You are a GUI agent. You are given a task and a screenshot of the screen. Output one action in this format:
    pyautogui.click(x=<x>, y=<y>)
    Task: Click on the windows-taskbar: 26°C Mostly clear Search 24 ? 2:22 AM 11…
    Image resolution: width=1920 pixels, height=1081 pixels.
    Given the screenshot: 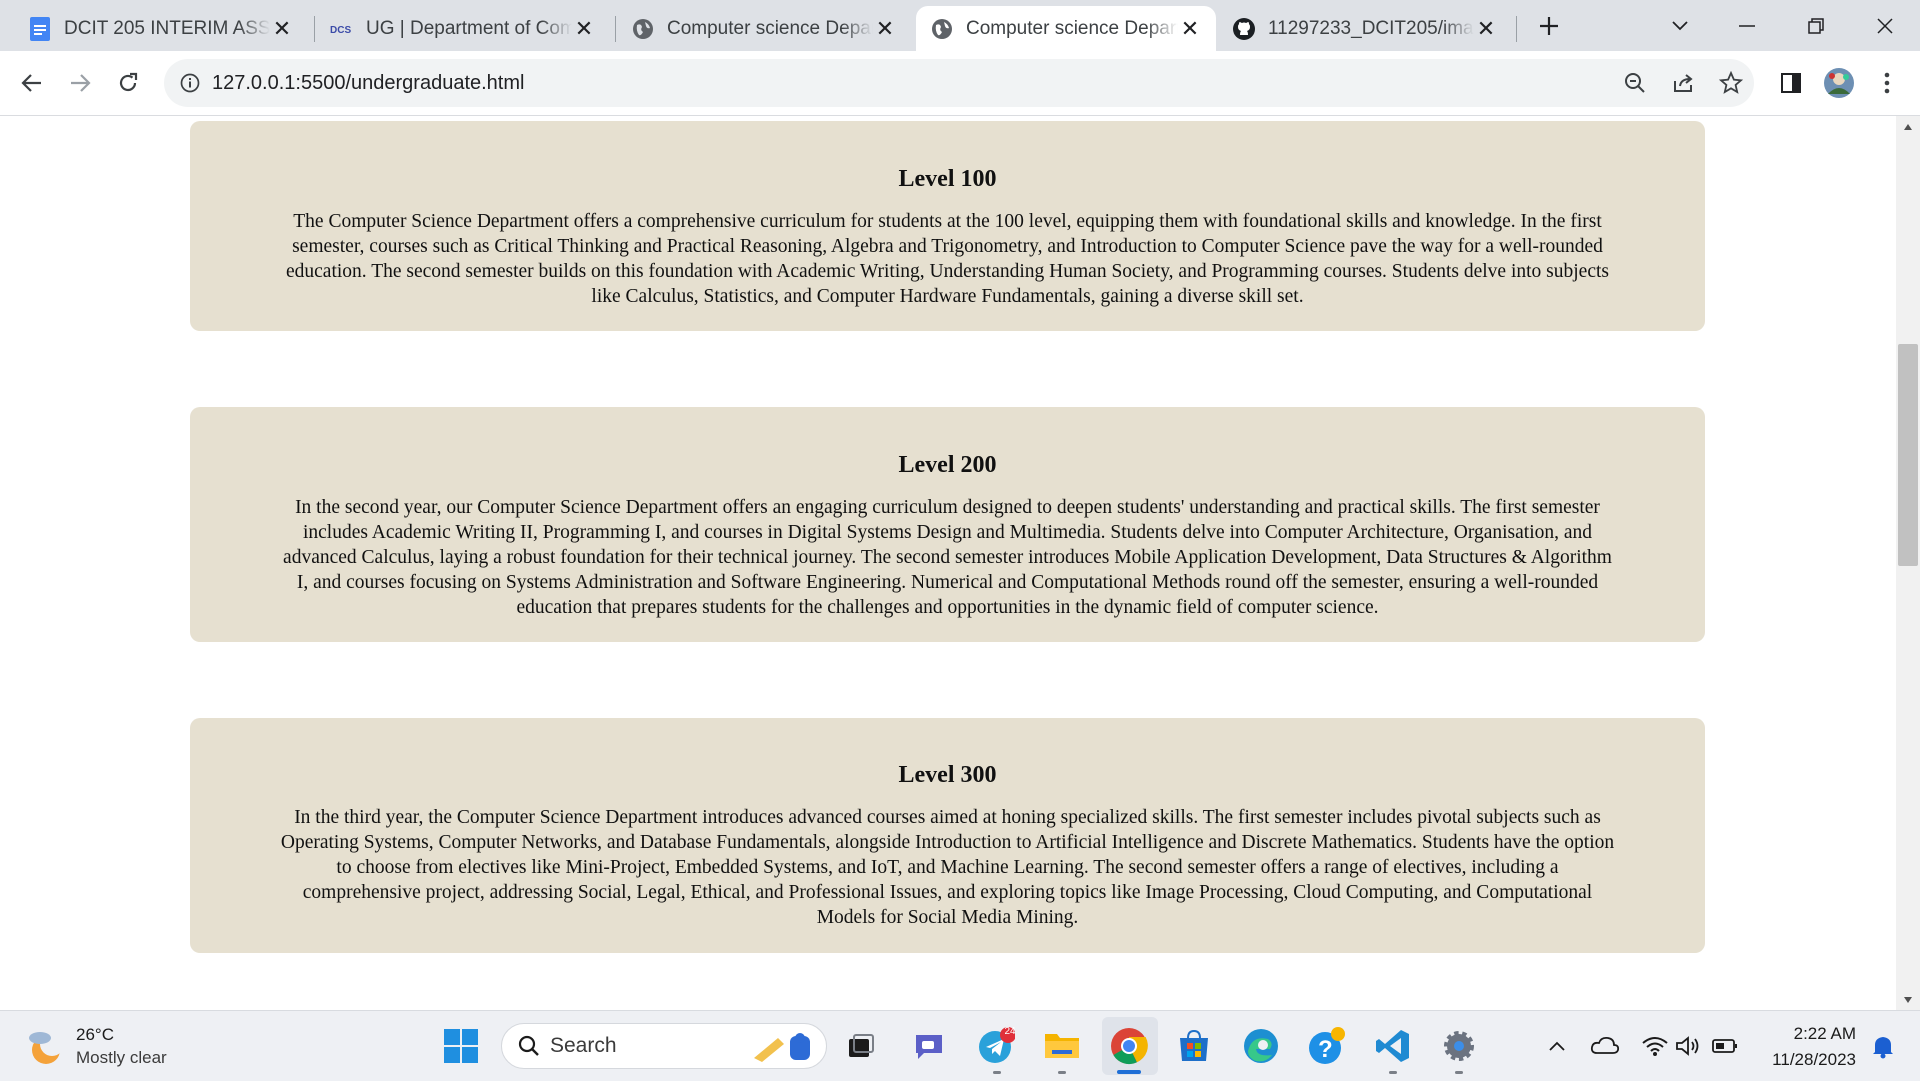 What is the action you would take?
    pyautogui.click(x=960, y=1045)
    